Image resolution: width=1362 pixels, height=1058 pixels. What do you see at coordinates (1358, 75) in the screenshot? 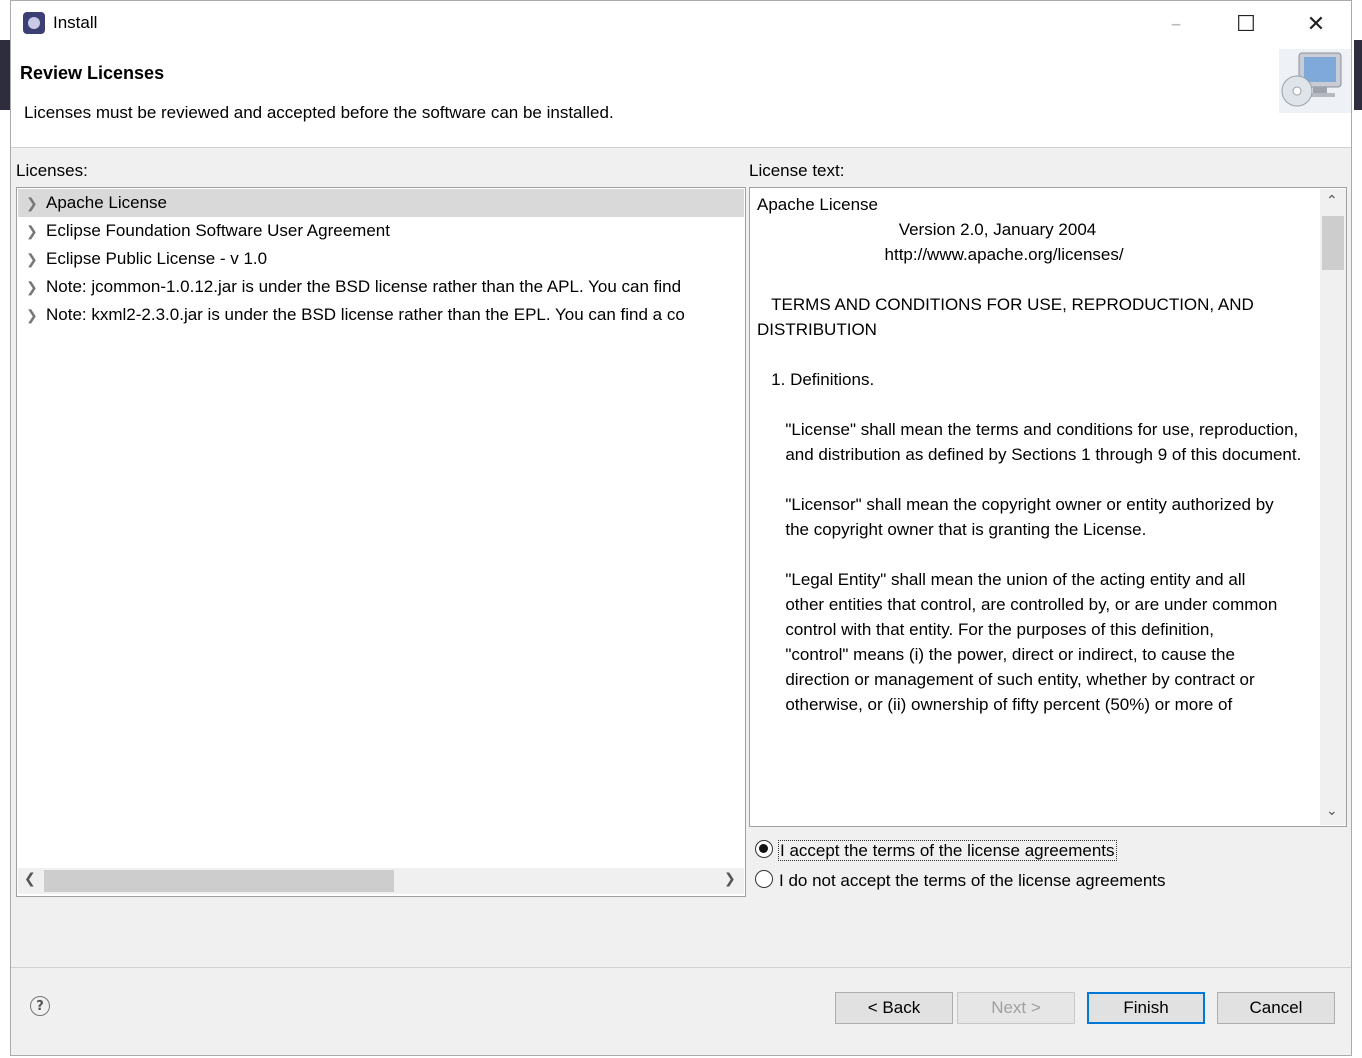
I see `background-app-edge-right` at bounding box center [1358, 75].